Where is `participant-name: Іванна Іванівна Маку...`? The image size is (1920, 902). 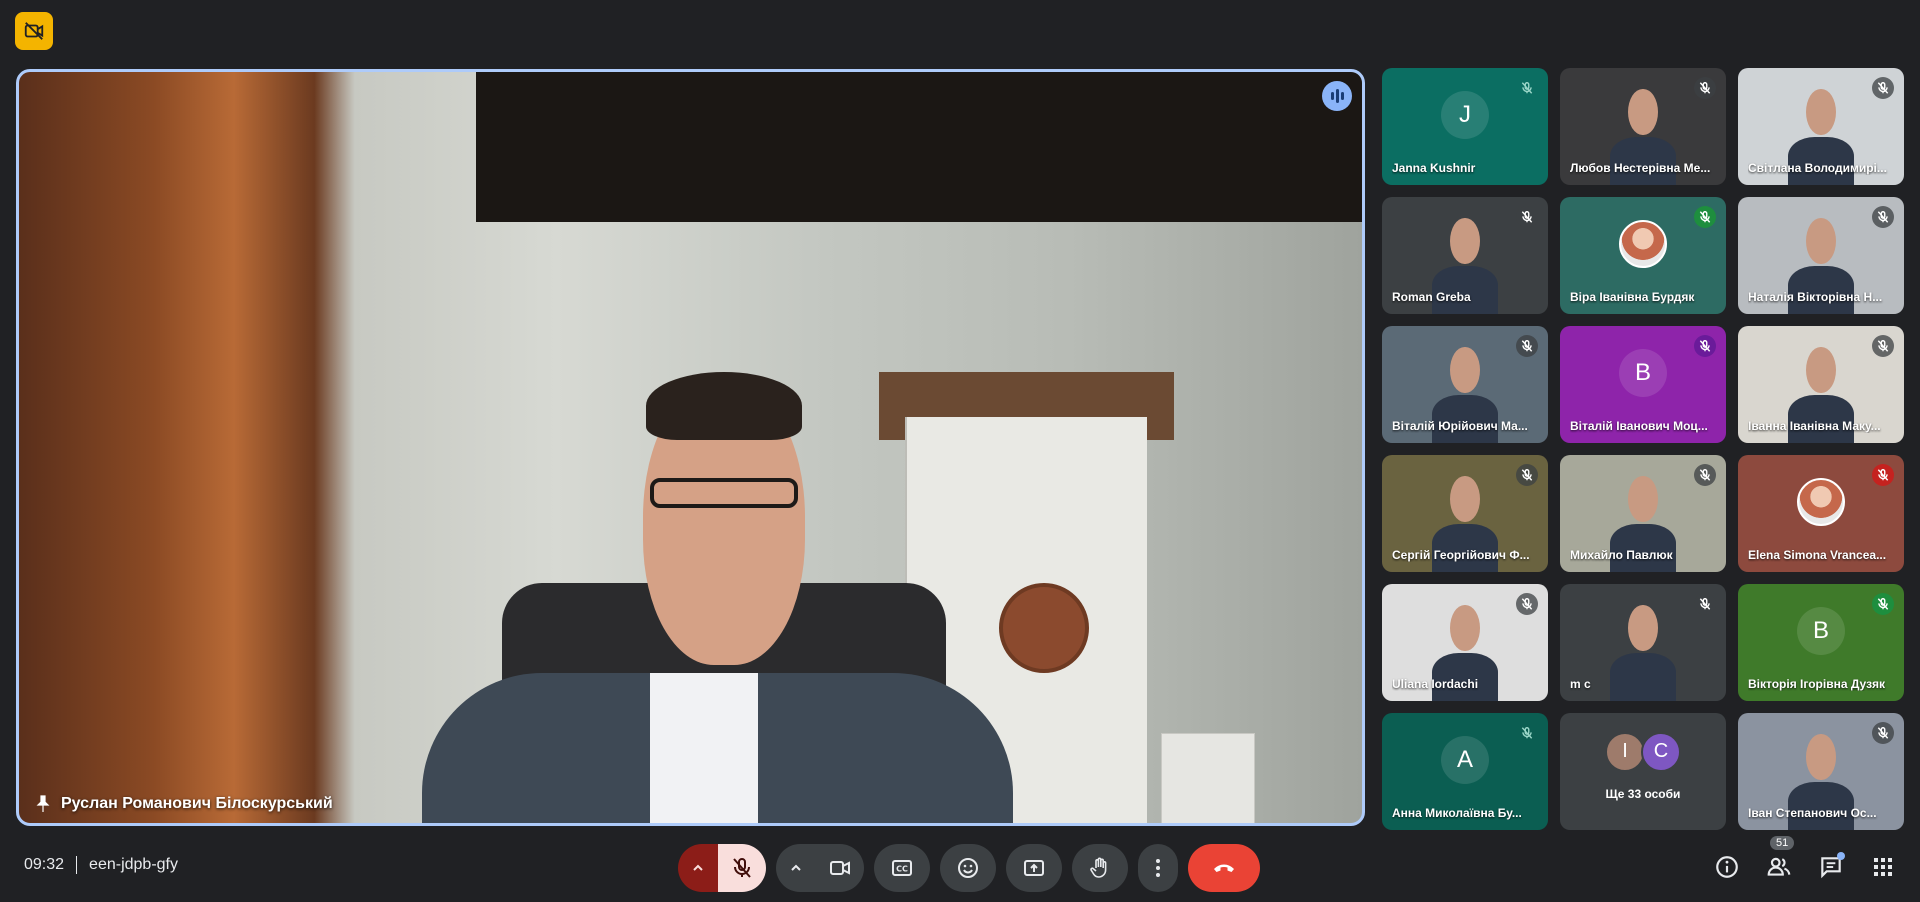 participant-name: Іванна Іванівна Маку... is located at coordinates (1814, 426).